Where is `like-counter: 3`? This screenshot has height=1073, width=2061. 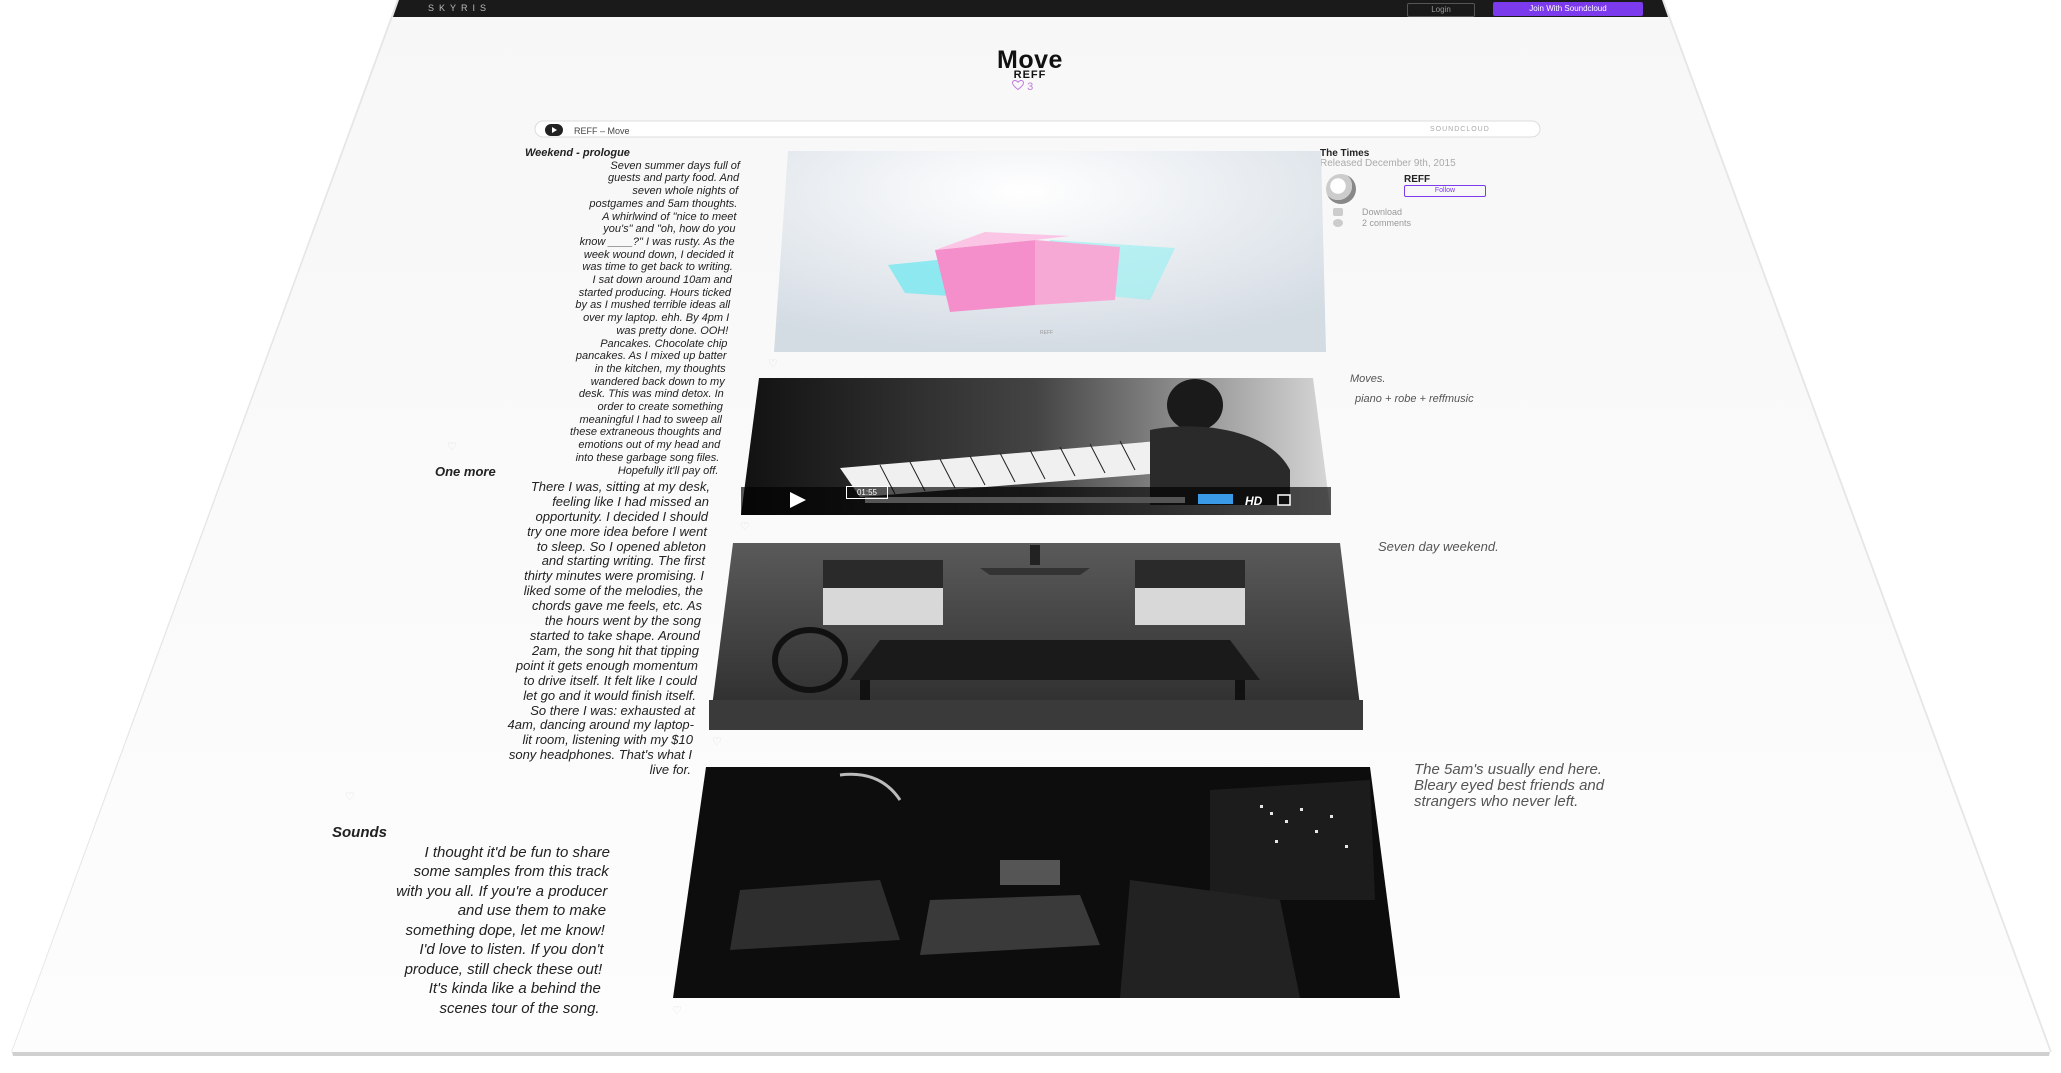 like-counter: 3 is located at coordinates (1022, 86).